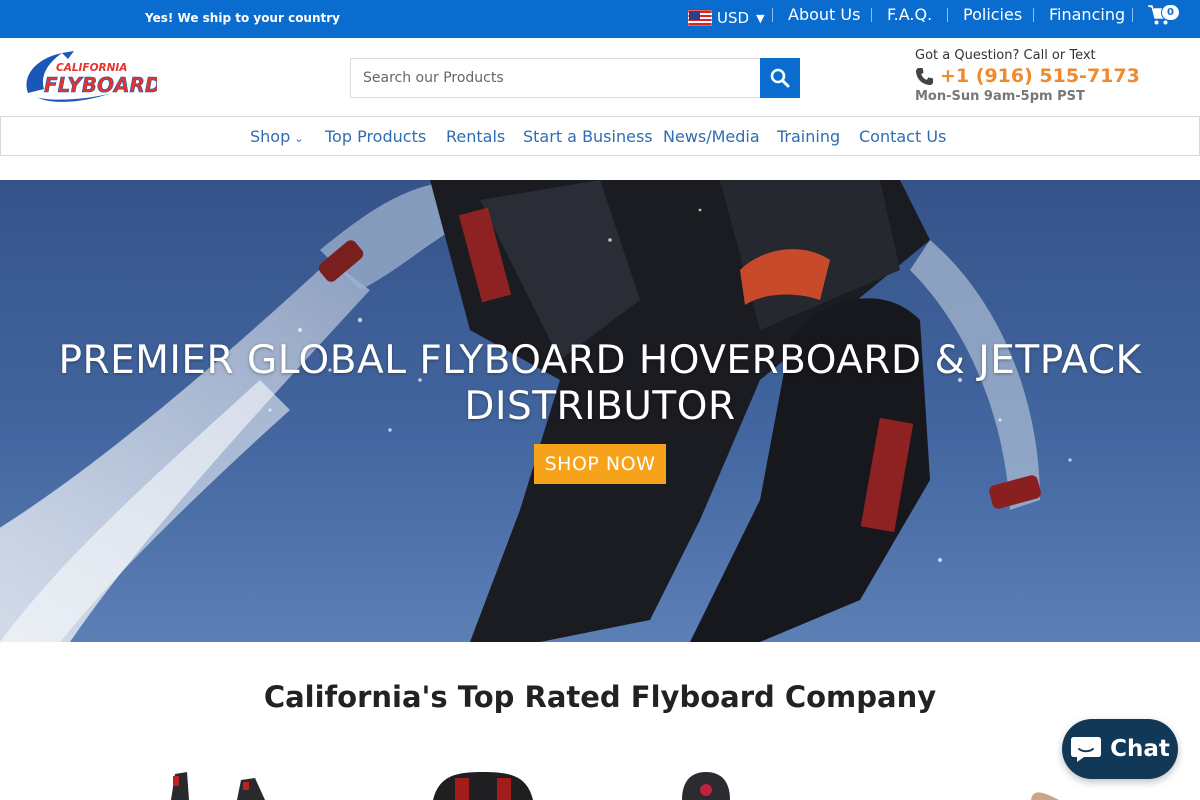 The height and width of the screenshot is (800, 1200). What do you see at coordinates (711, 136) in the screenshot?
I see `nav-item-news-media: News/Media` at bounding box center [711, 136].